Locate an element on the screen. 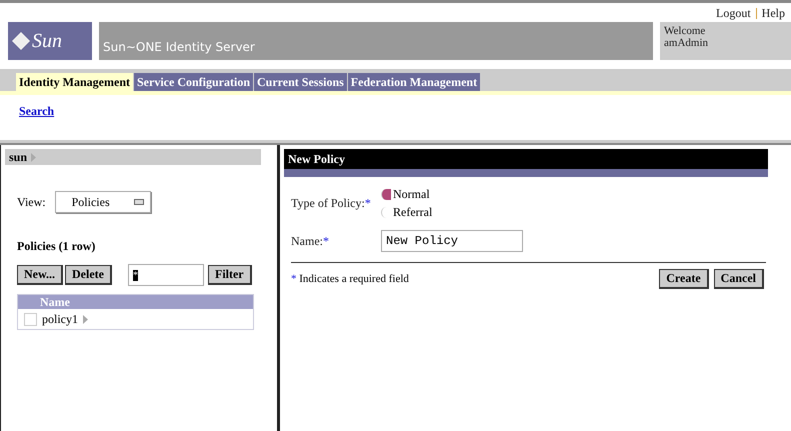 The image size is (791, 431). logo: Sun is located at coordinates (50, 41).